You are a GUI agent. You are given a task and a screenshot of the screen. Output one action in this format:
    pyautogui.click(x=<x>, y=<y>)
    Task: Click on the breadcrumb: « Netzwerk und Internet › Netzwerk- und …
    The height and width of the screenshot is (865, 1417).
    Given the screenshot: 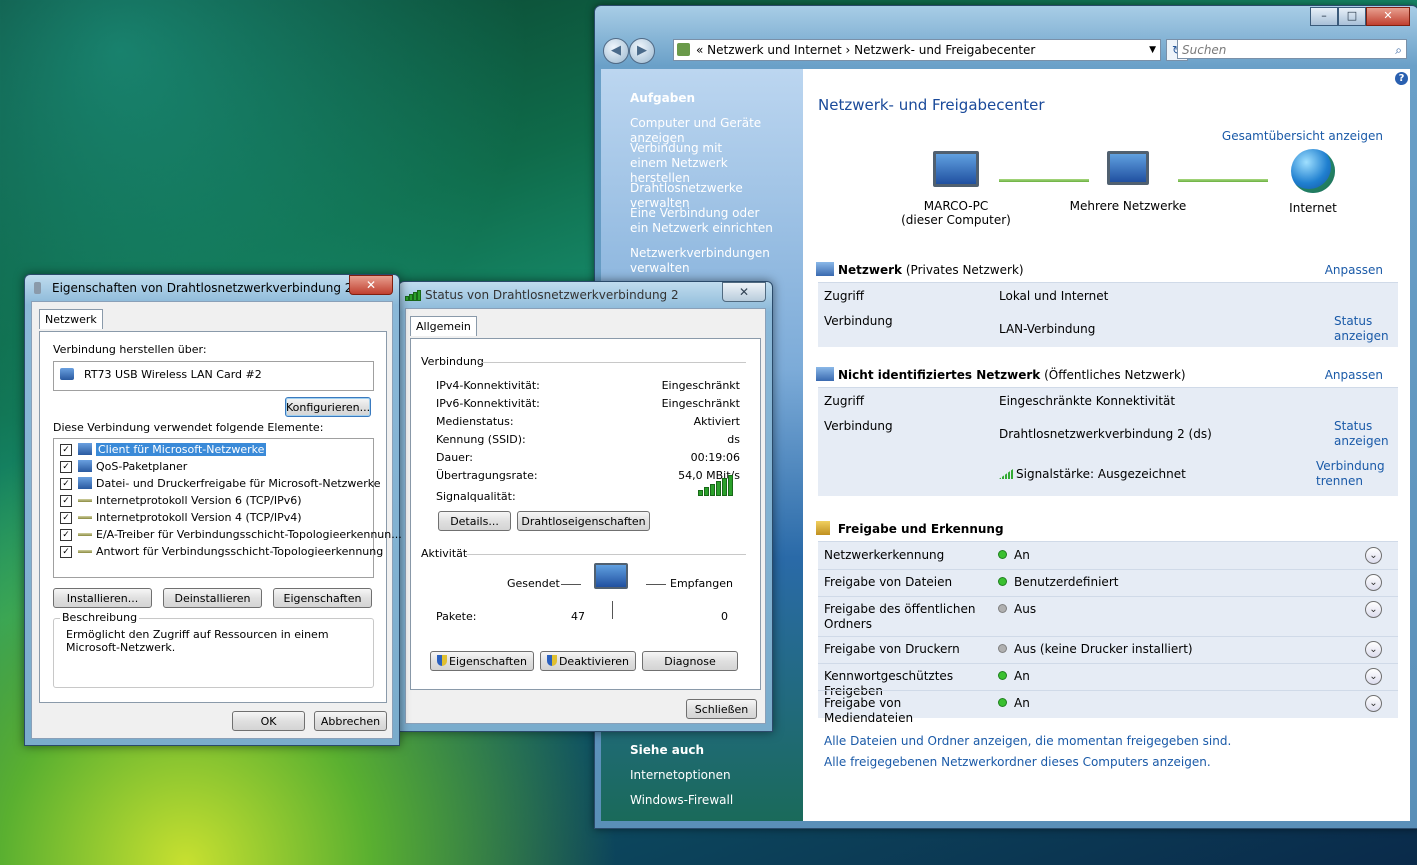 What is the action you would take?
    pyautogui.click(x=865, y=50)
    